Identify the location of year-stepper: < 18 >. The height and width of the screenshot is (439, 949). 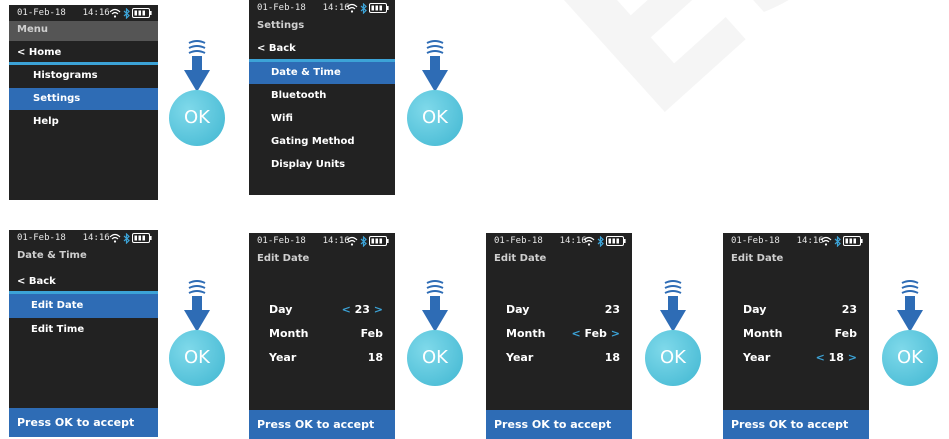
(836, 357).